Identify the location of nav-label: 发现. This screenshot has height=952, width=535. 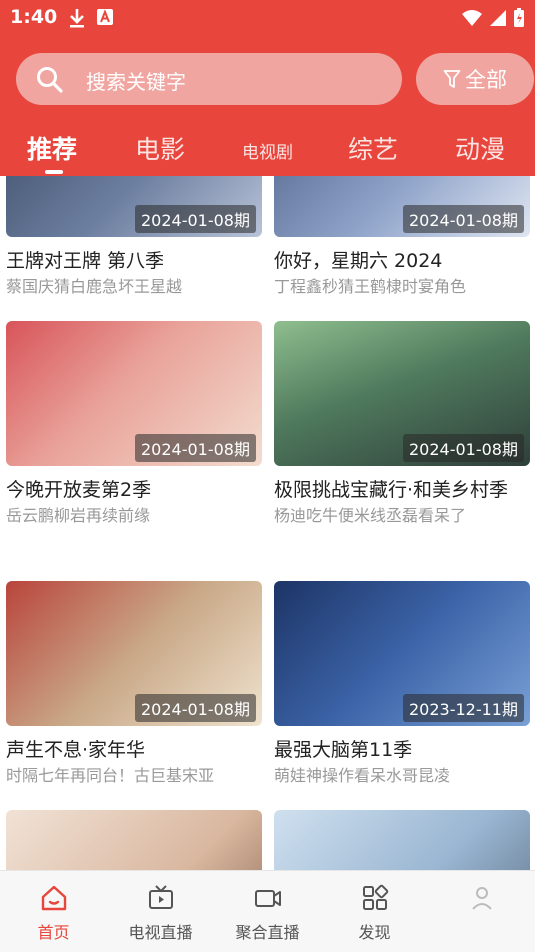
(374, 932).